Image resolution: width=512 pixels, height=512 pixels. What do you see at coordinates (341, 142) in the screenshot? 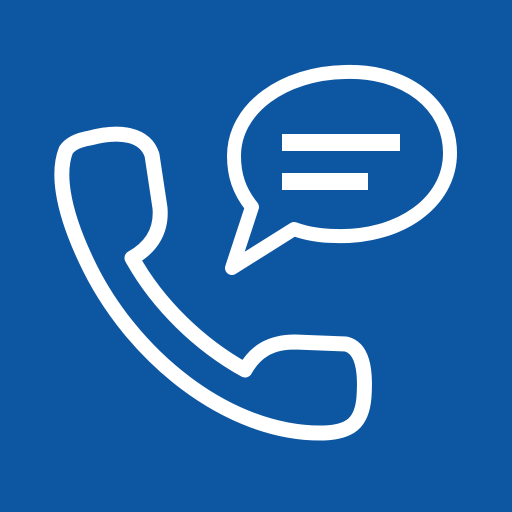
I see `text-line-long` at bounding box center [341, 142].